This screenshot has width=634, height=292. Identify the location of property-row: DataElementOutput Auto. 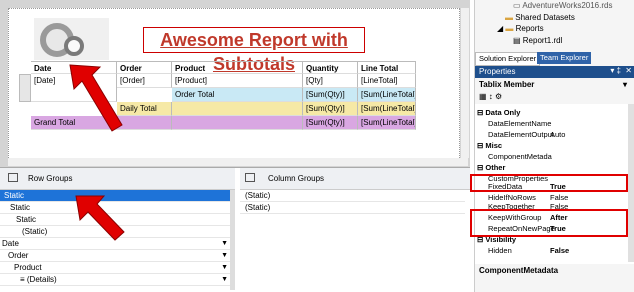
(551, 135).